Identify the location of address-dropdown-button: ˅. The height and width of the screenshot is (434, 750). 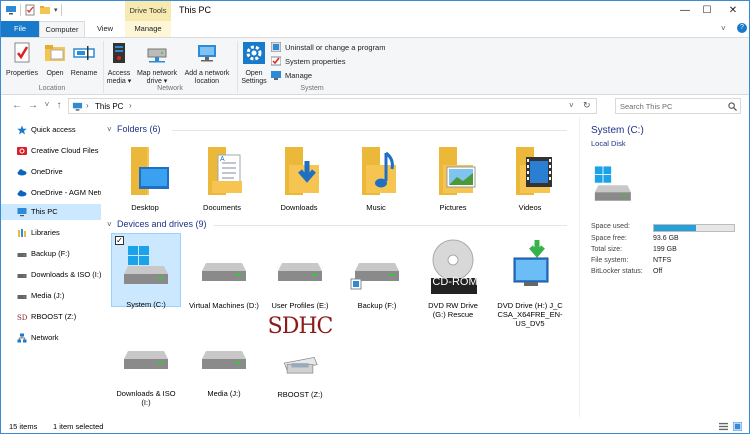
(571, 105).